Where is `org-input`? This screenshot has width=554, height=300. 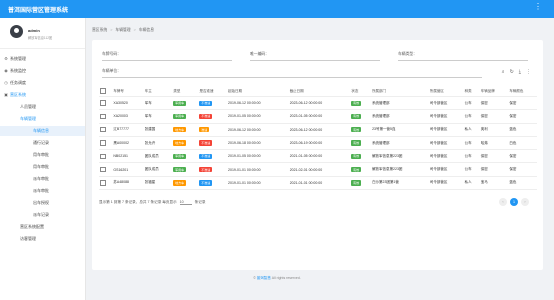
org-input is located at coordinates (292, 77).